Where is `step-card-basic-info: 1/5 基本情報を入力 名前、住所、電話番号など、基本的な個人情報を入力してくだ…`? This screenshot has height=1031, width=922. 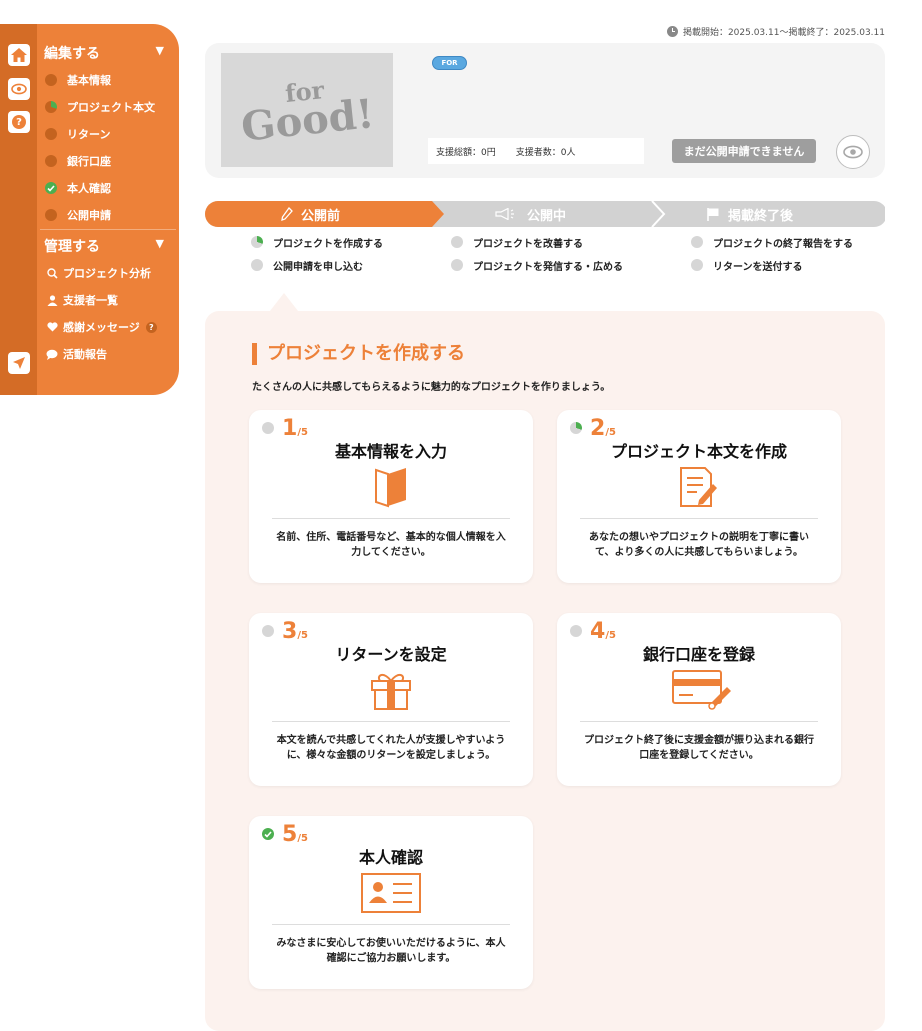 step-card-basic-info: 1/5 基本情報を入力 名前、住所、電話番号など、基本的な個人情報を入力してくだ… is located at coordinates (391, 496).